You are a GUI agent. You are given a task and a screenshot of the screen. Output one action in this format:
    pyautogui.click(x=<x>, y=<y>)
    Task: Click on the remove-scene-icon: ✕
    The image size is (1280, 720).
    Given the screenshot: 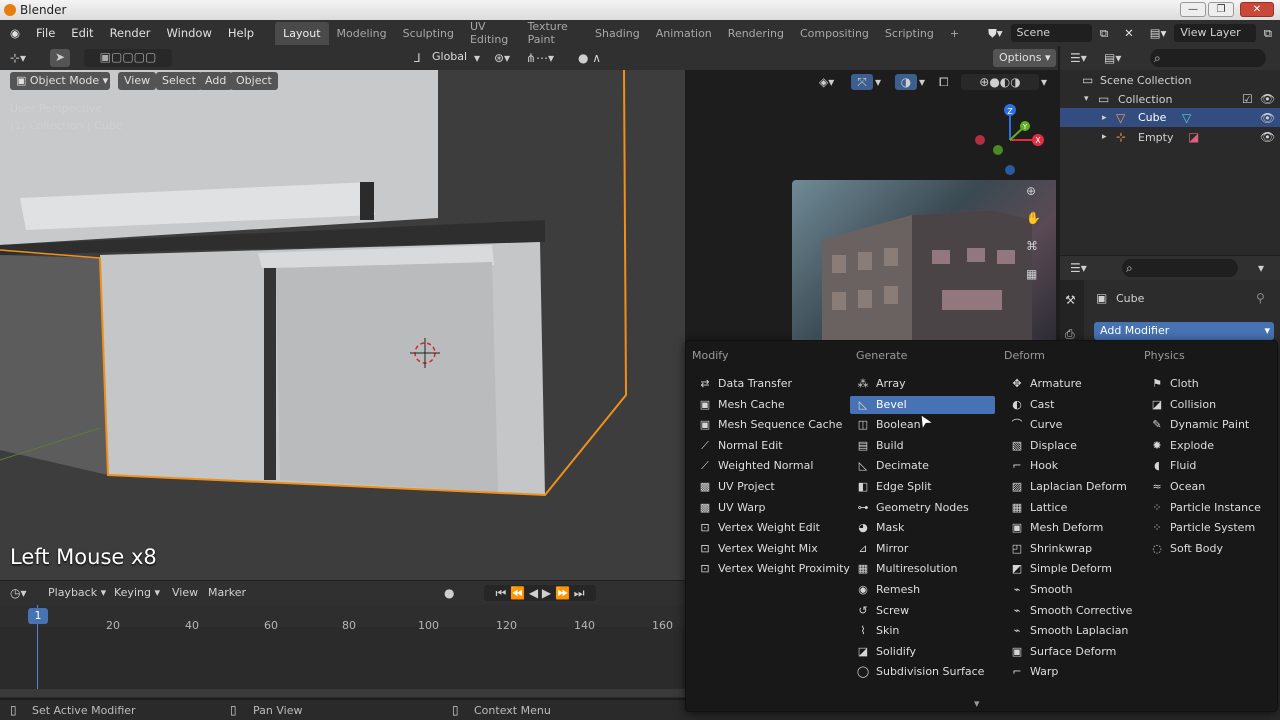 What is the action you would take?
    pyautogui.click(x=1129, y=33)
    